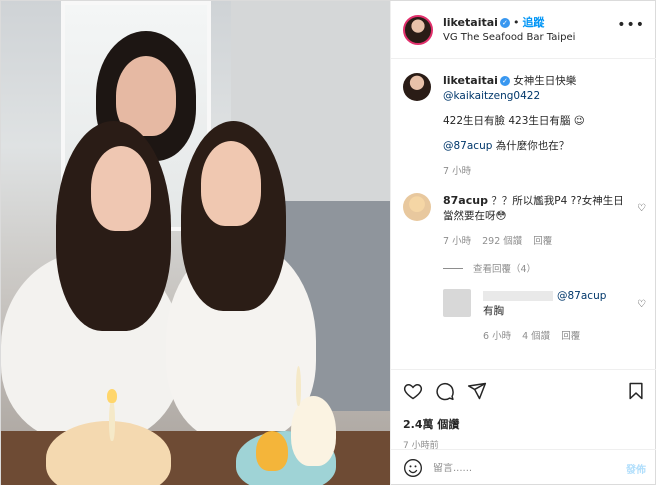  What do you see at coordinates (470, 80) in the screenshot?
I see `caption-username: liketaitai` at bounding box center [470, 80].